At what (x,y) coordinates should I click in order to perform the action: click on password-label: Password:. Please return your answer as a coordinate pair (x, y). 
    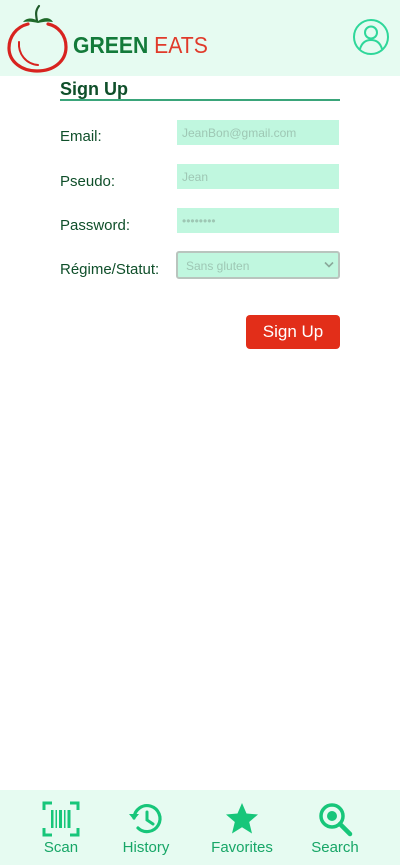
    Looking at the image, I should click on (95, 225).